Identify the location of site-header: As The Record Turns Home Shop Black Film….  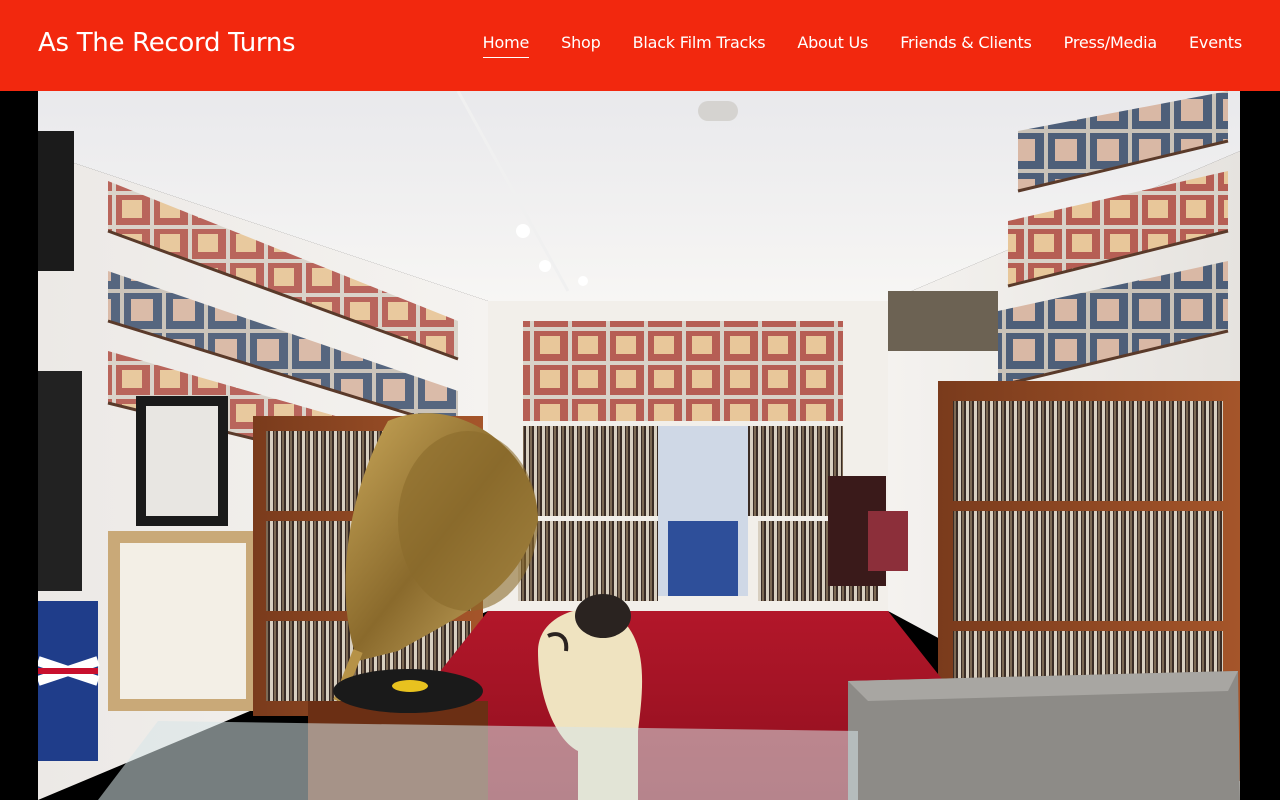
(640, 45).